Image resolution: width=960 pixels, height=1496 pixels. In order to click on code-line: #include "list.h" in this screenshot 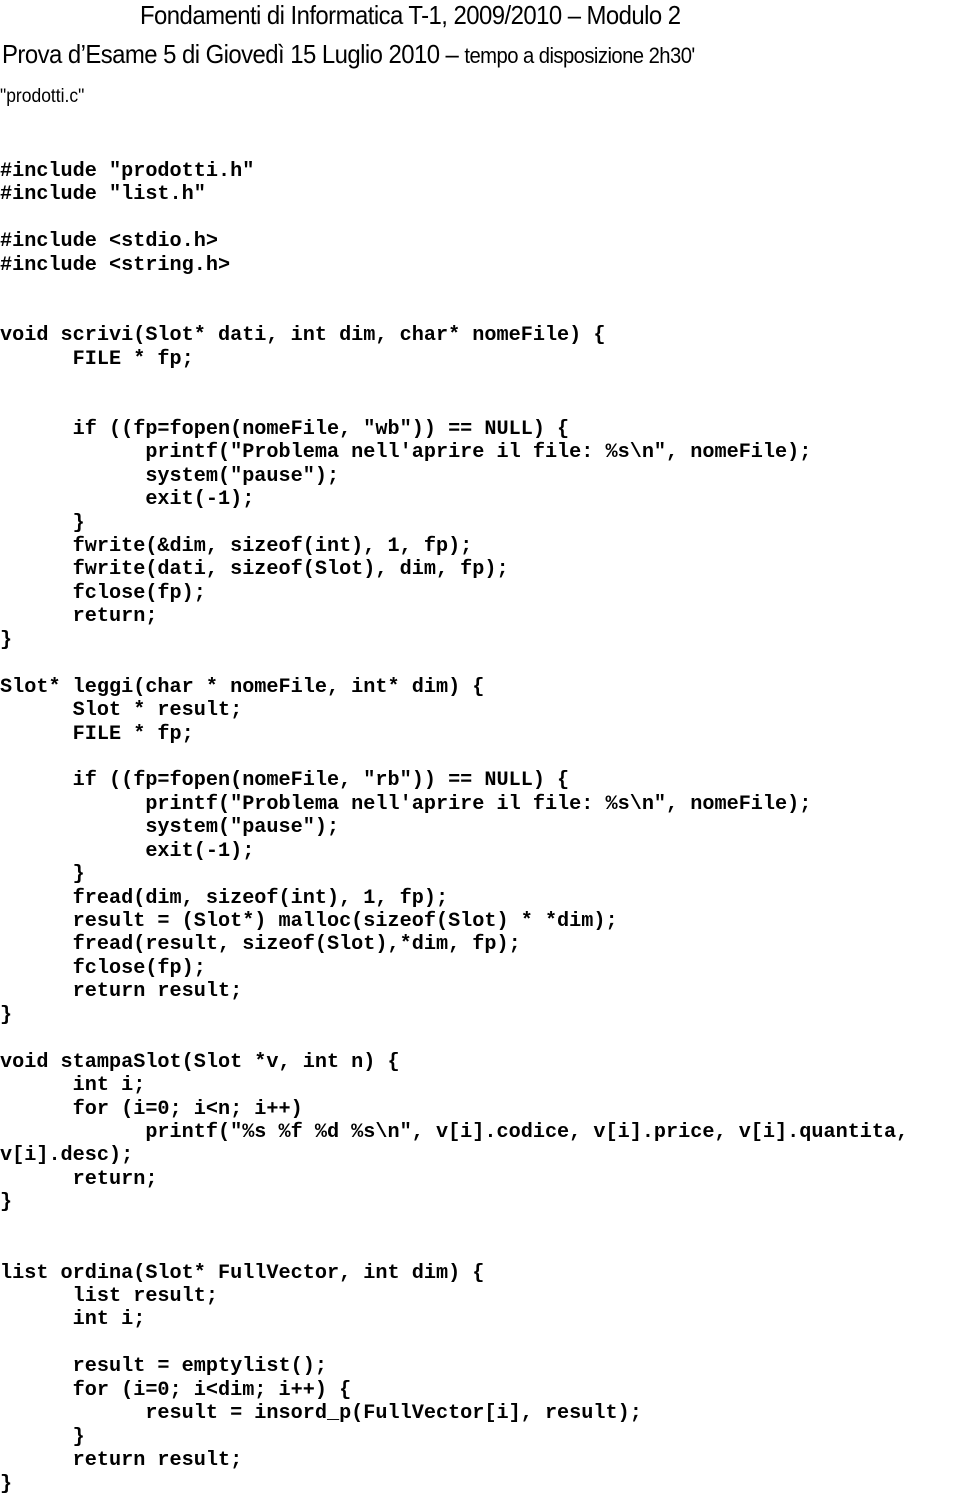, I will do `click(103, 195)`.